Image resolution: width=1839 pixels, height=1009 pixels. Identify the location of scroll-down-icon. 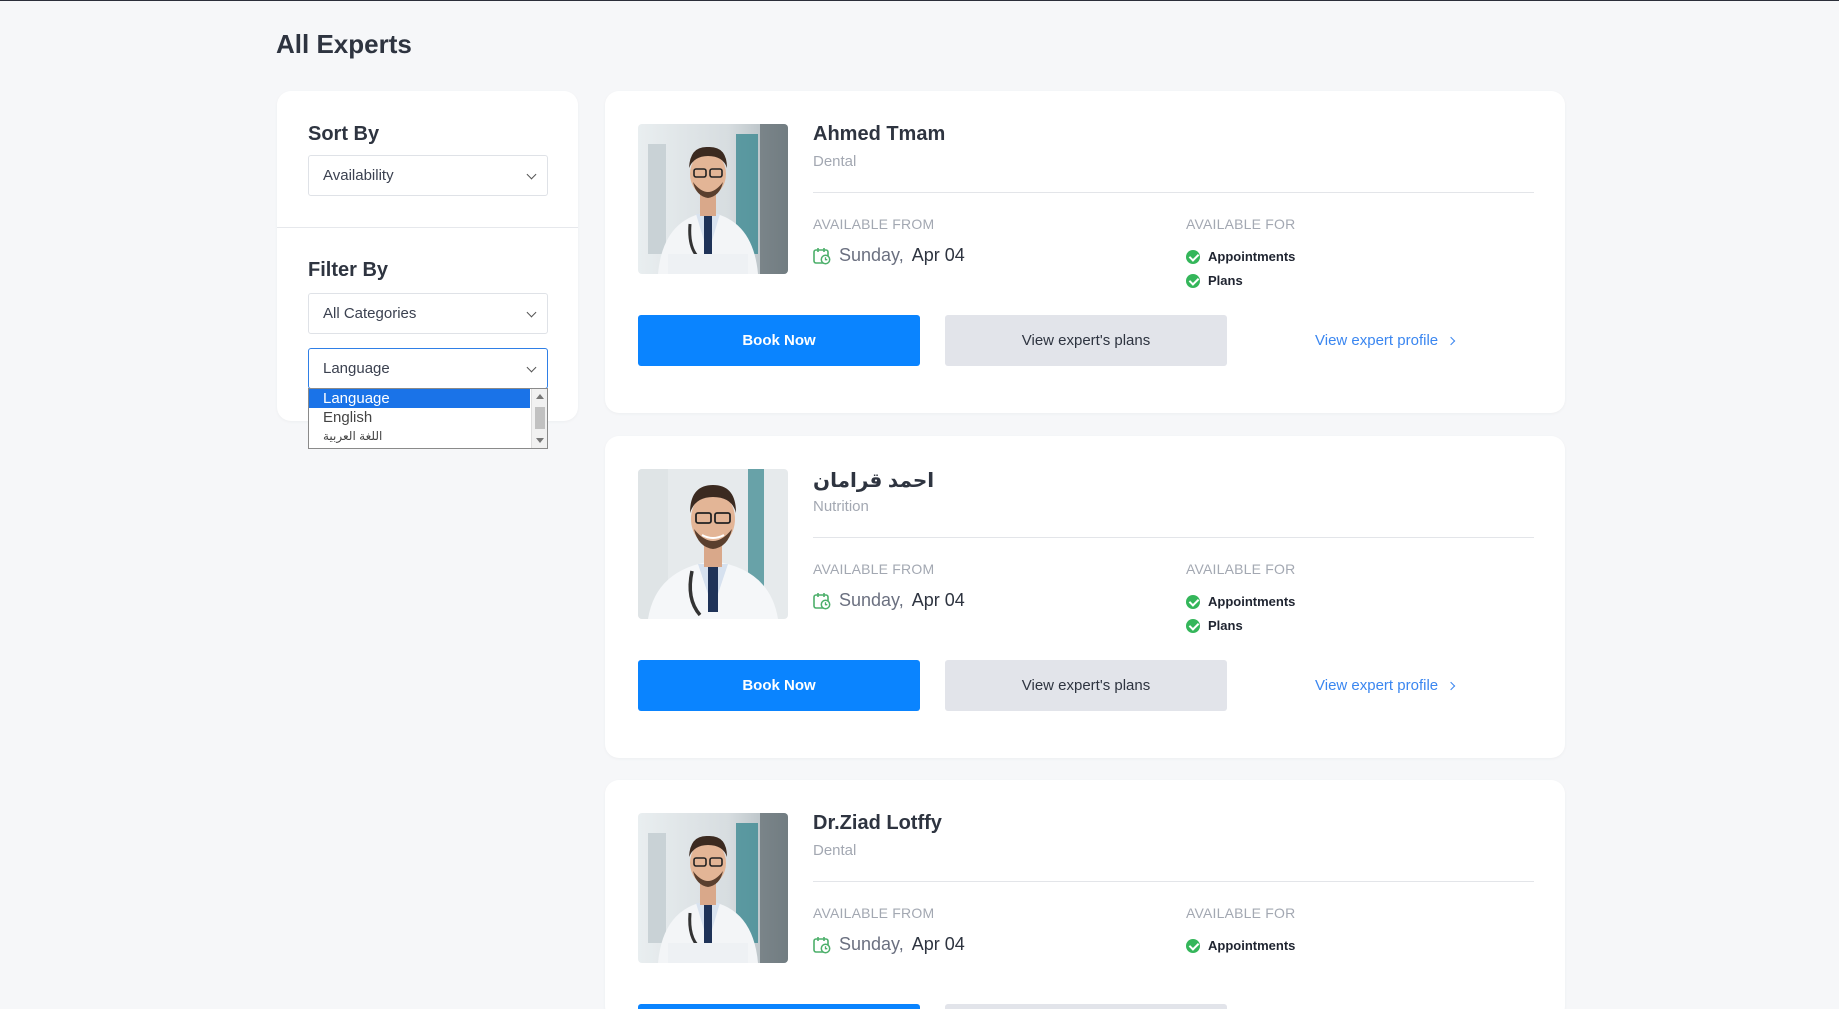
(540, 440).